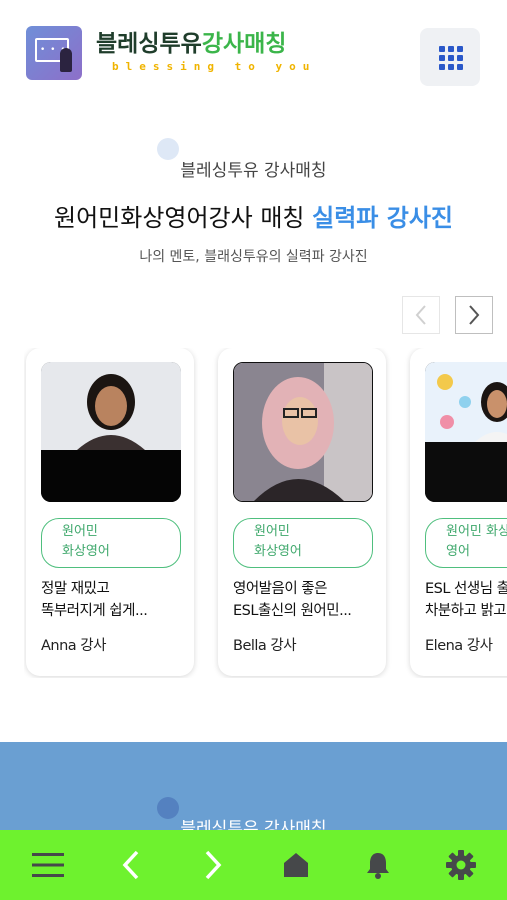  I want to click on nav-notification-button, so click(378, 865).